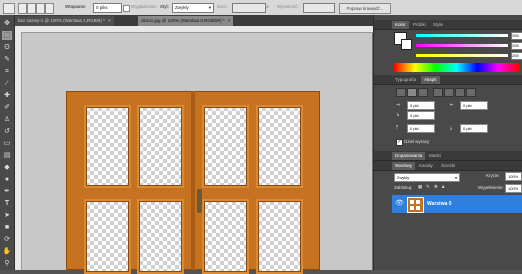 This screenshot has width=522, height=274. I want to click on tab-styles: Style, so click(438, 25).